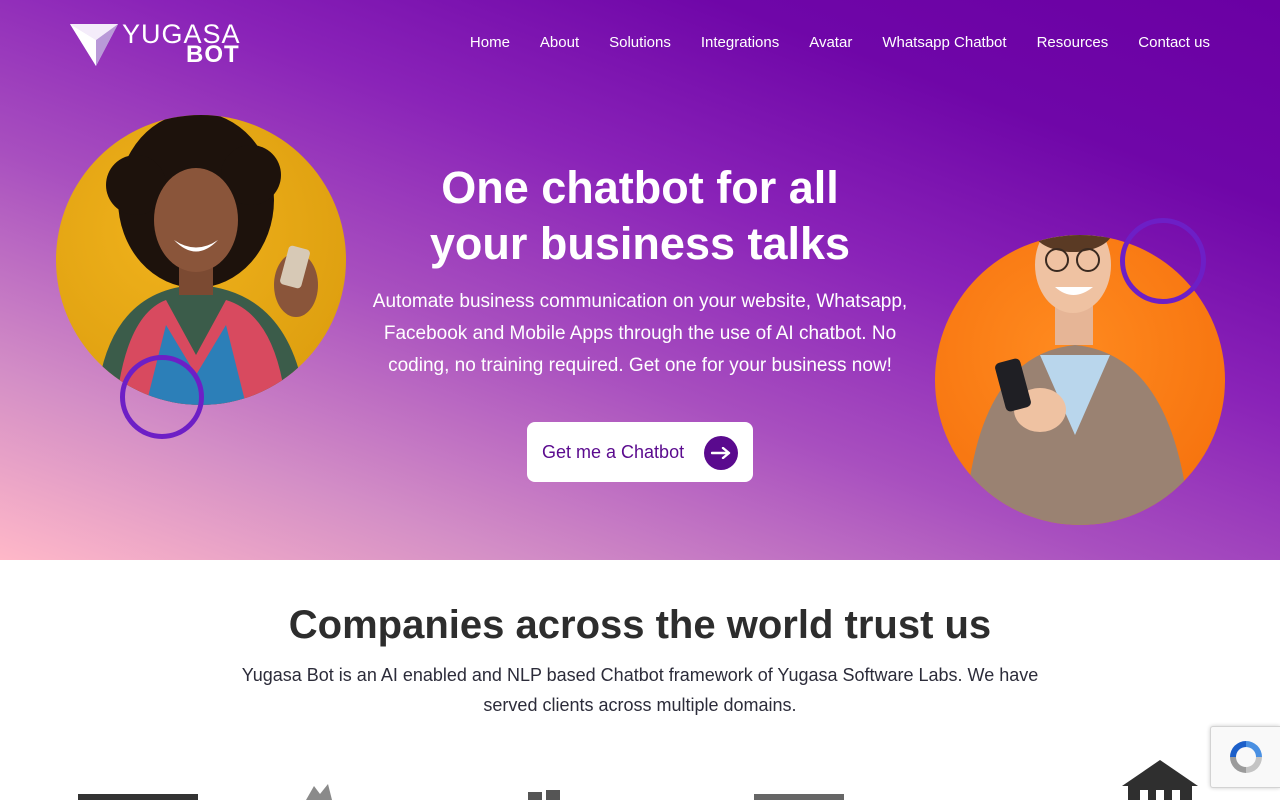 This screenshot has width=1280, height=800. I want to click on avatar-woman-image, so click(201, 260).